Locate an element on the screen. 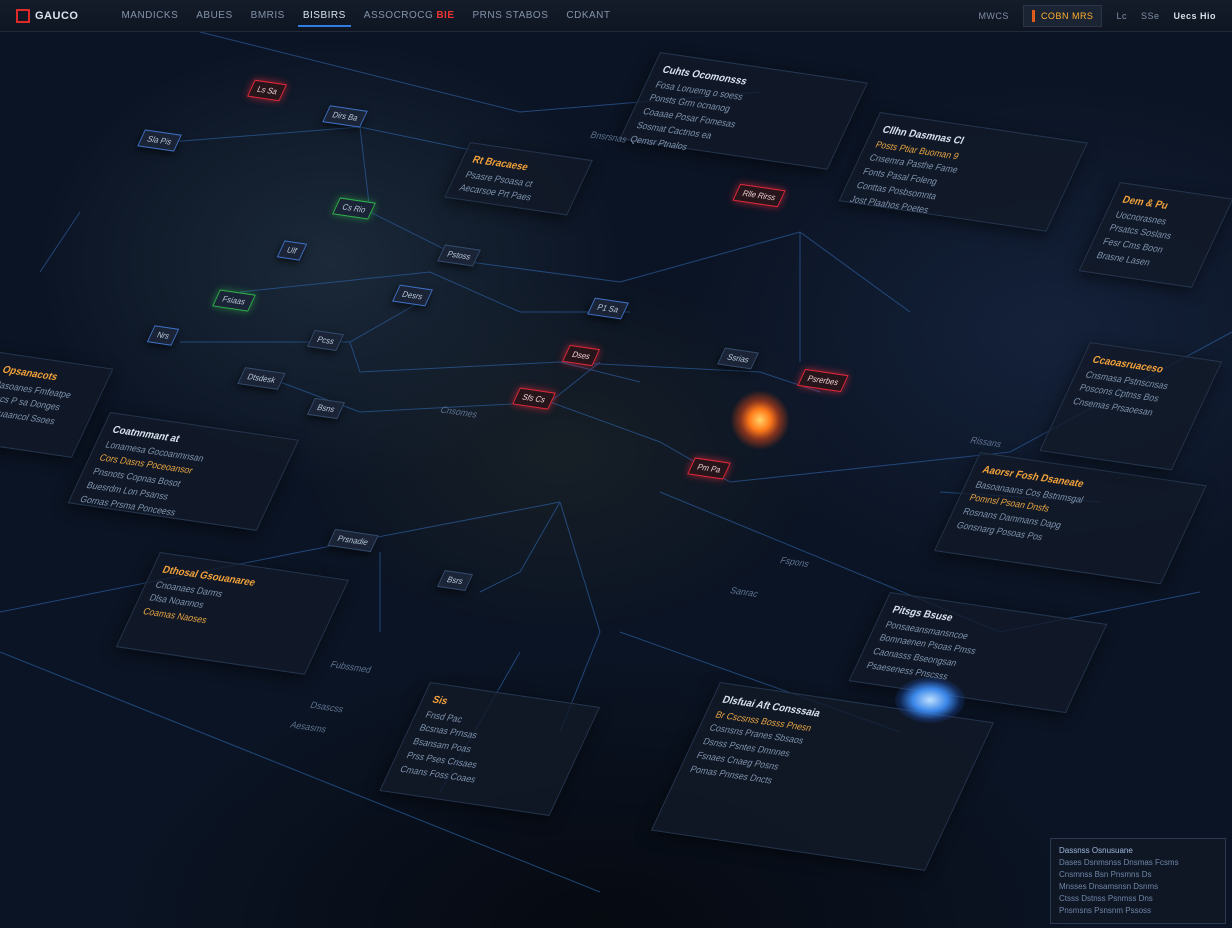 The height and width of the screenshot is (928, 1232). status-label: MWCS is located at coordinates (993, 15).